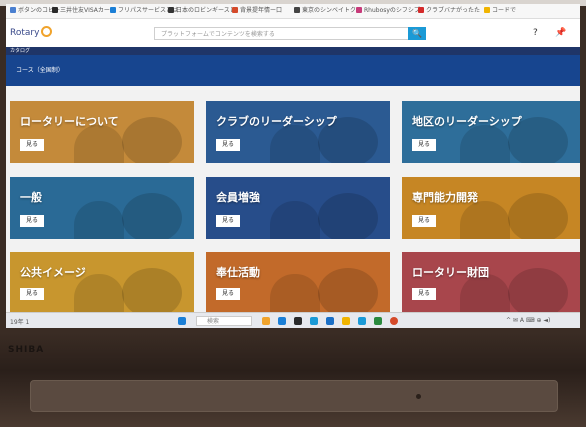 Image resolution: width=586 pixels, height=427 pixels. Describe the element at coordinates (224, 321) in the screenshot. I see `taskbar-search: 検索` at that location.